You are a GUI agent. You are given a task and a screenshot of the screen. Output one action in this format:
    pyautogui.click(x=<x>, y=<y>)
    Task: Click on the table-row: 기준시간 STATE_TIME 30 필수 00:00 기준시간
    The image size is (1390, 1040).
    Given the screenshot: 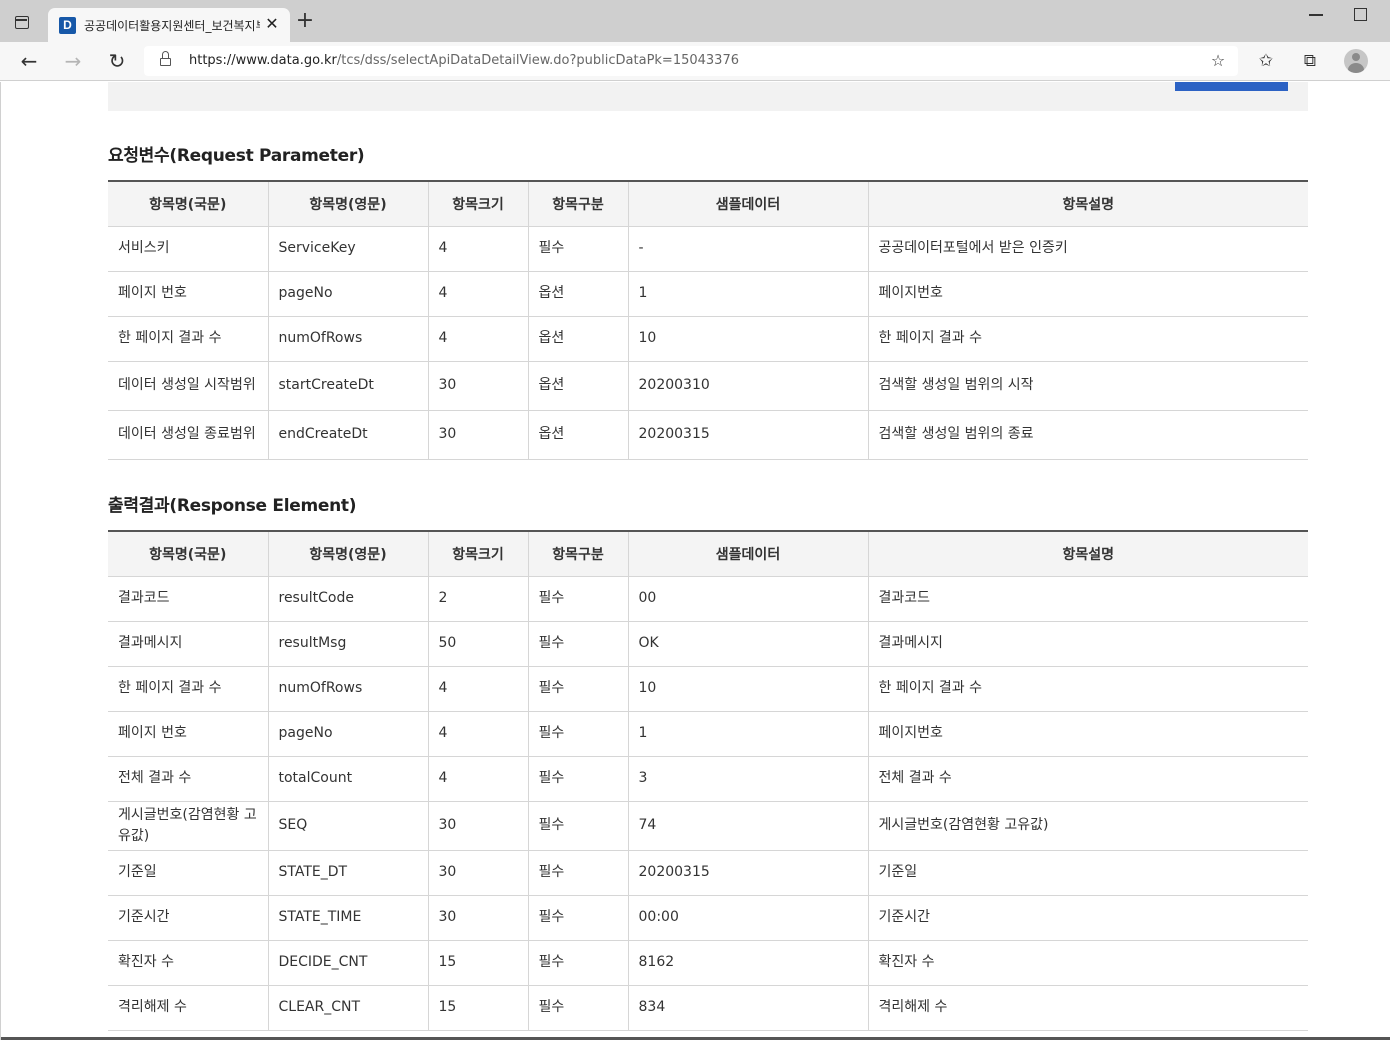 What is the action you would take?
    pyautogui.click(x=708, y=918)
    